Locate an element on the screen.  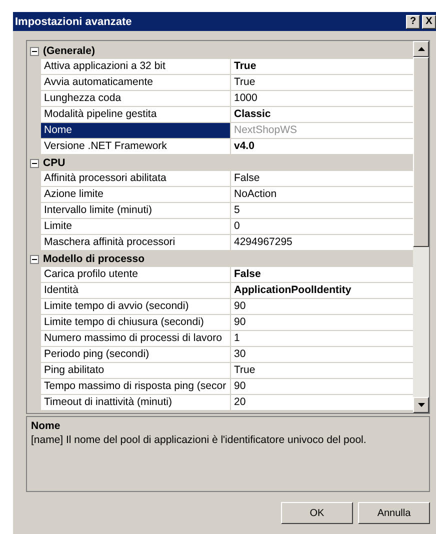
property-name: Attiva applicazioni a 32 bit is located at coordinates (136, 67).